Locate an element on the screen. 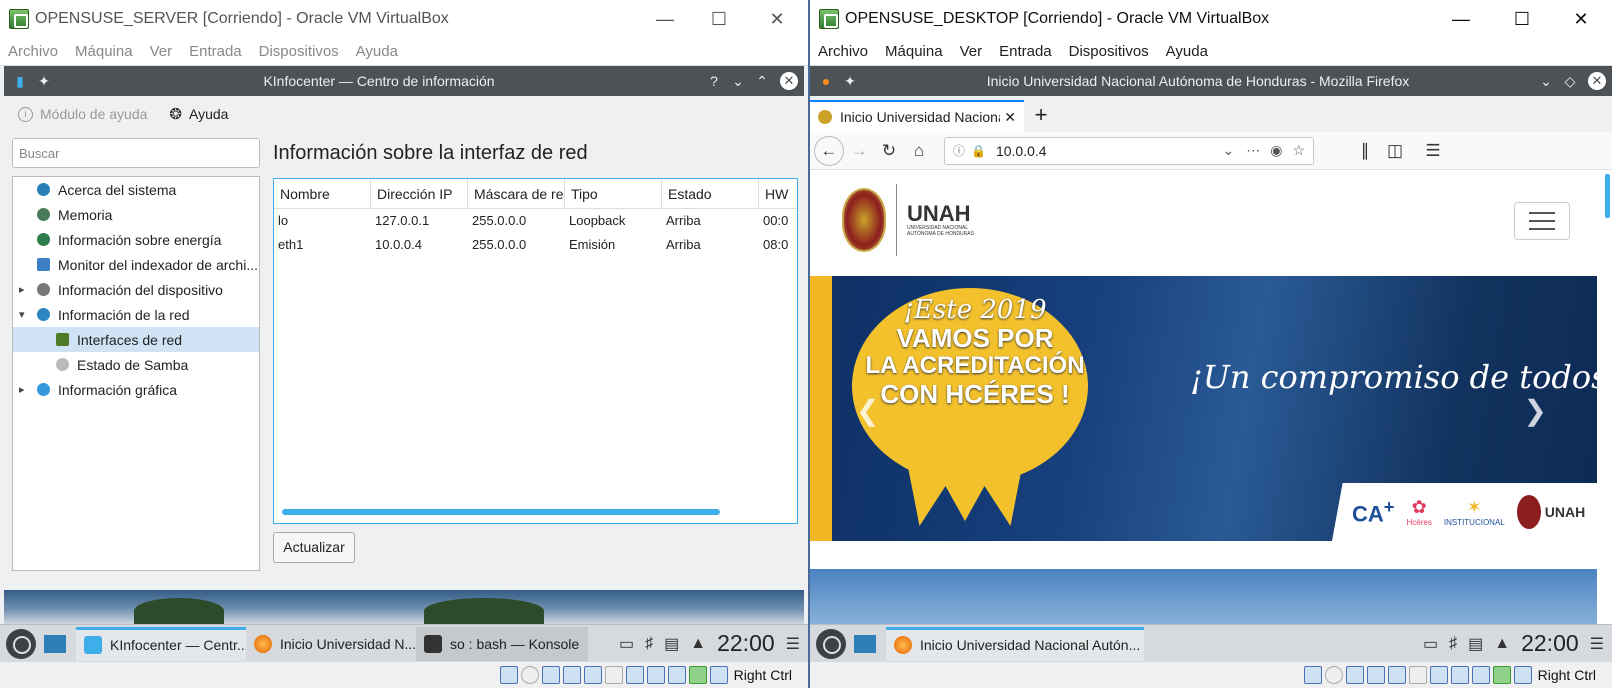  column-header-hw: HW is located at coordinates (778, 194).